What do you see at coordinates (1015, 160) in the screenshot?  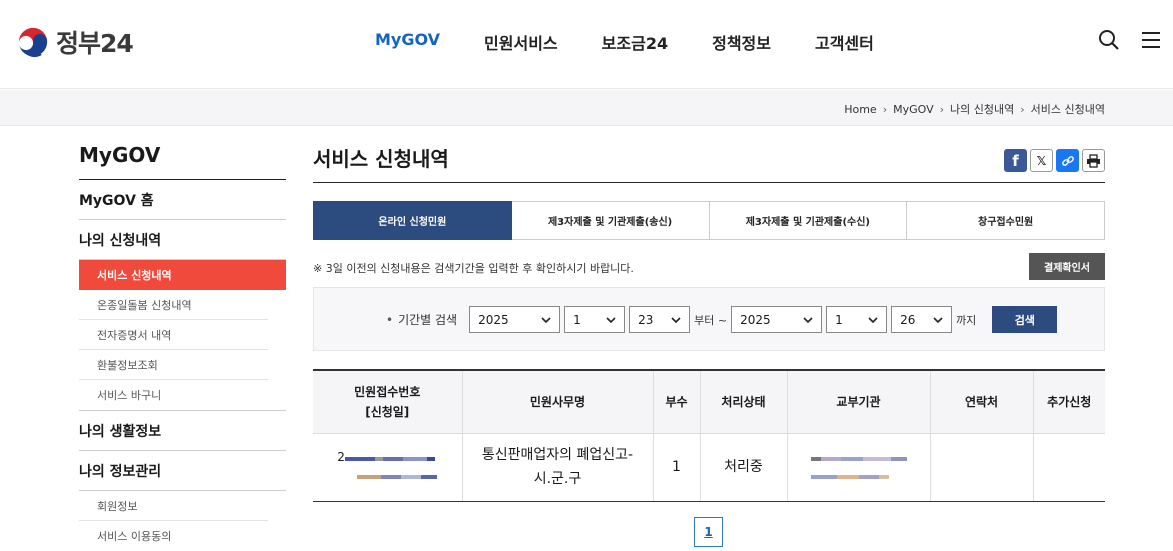 I see `facebook-icon: f` at bounding box center [1015, 160].